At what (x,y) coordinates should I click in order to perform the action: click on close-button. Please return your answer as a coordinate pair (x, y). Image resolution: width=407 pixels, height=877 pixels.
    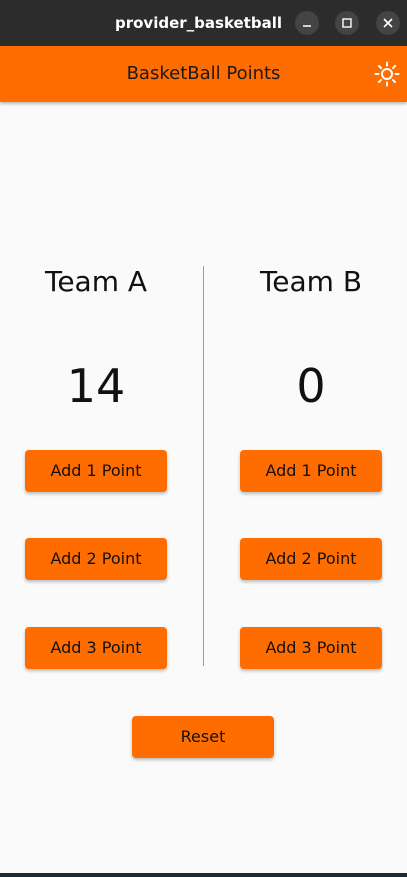
    Looking at the image, I should click on (388, 23).